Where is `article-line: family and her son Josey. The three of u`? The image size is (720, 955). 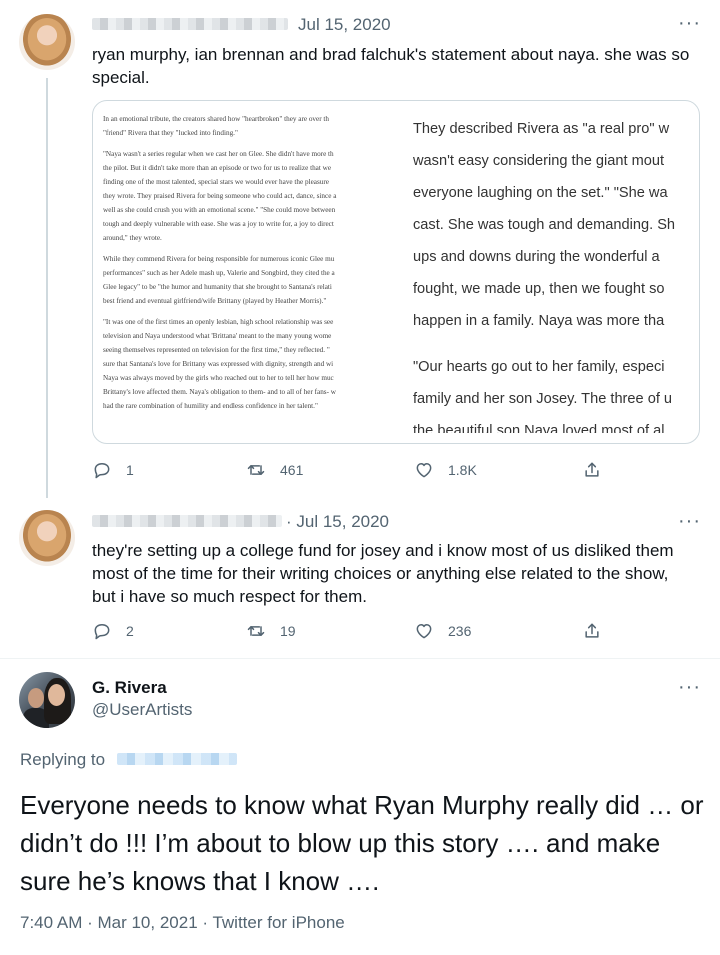
article-line: family and her son Josey. The three of u is located at coordinates (543, 399).